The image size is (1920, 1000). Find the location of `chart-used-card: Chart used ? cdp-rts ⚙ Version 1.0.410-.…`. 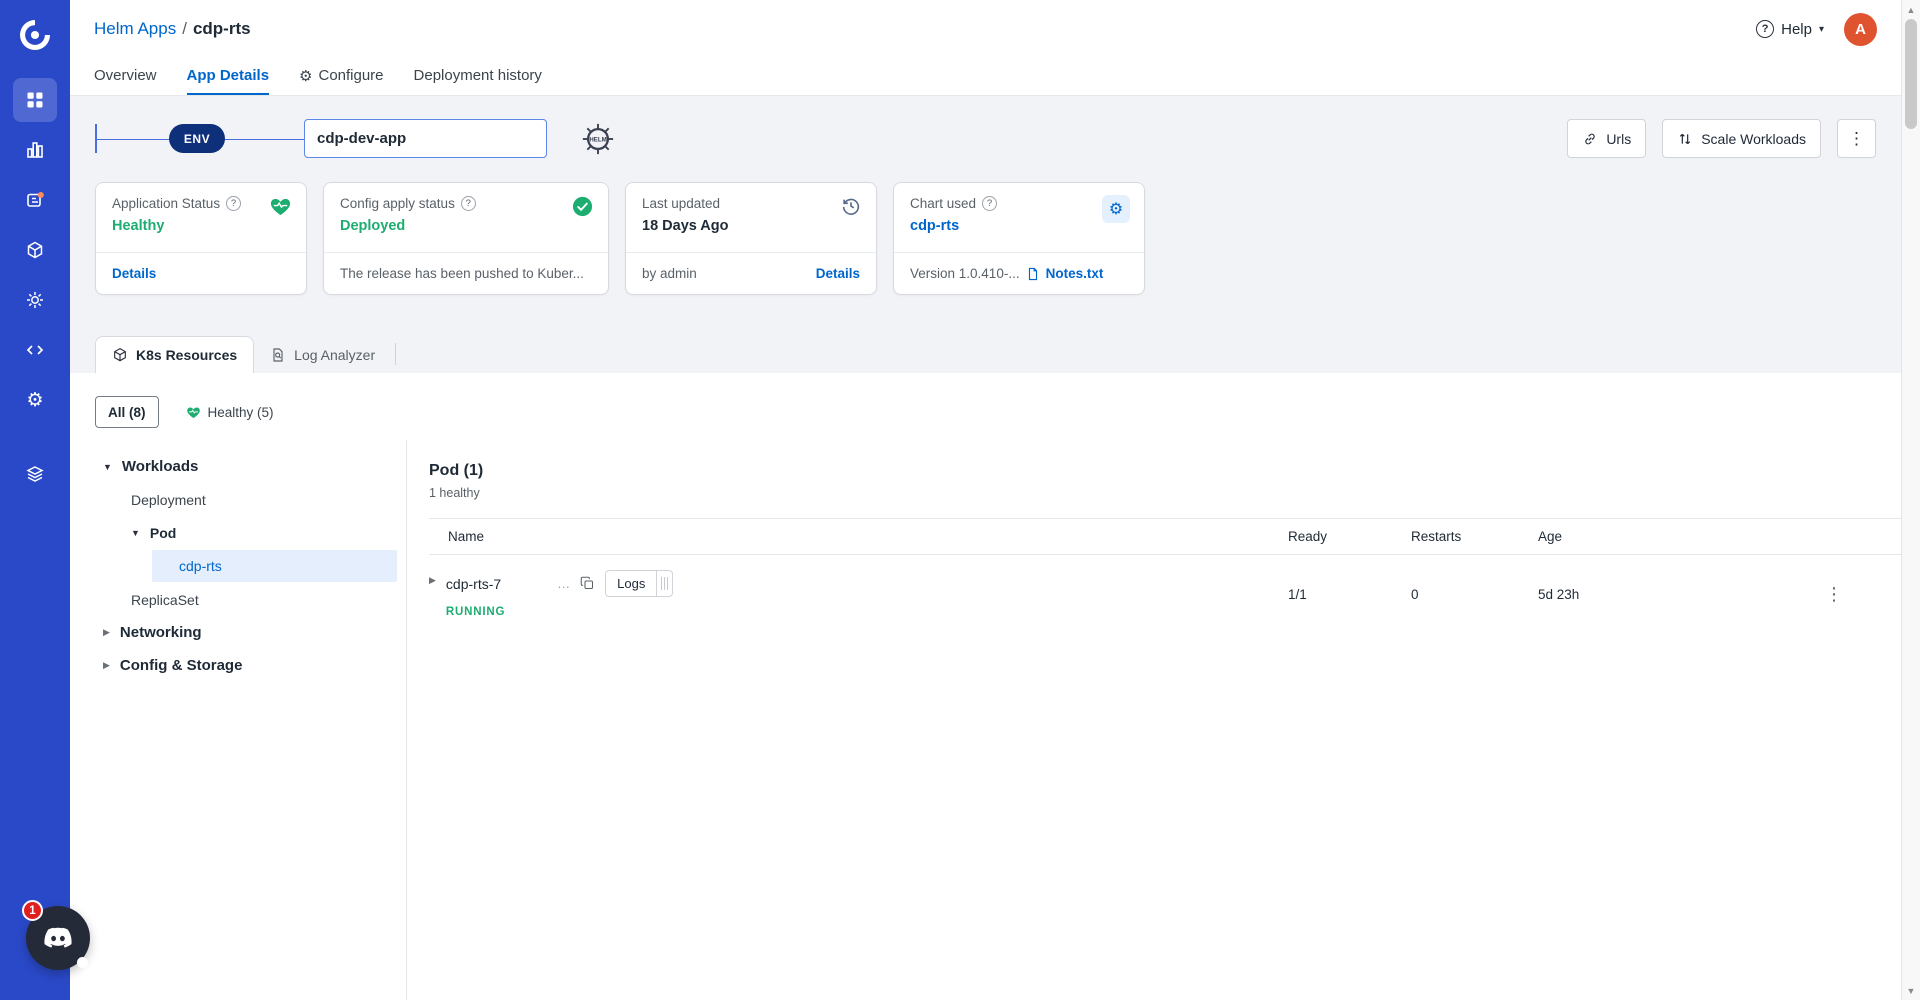

chart-used-card: Chart used ? cdp-rts ⚙ Version 1.0.410-.… is located at coordinates (1019, 238).